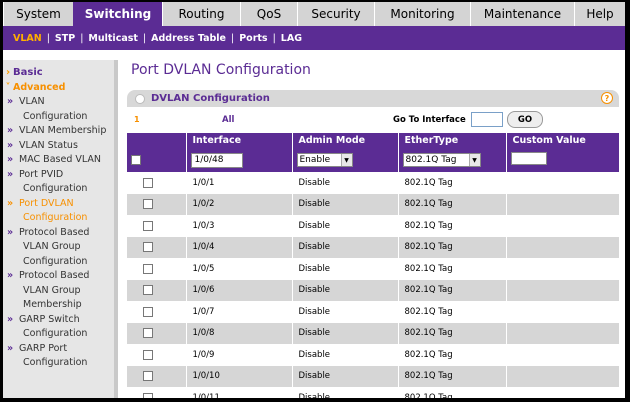 This screenshot has height=402, width=630. What do you see at coordinates (345, 140) in the screenshot?
I see `column-header-admin-mode: Admin Mode` at bounding box center [345, 140].